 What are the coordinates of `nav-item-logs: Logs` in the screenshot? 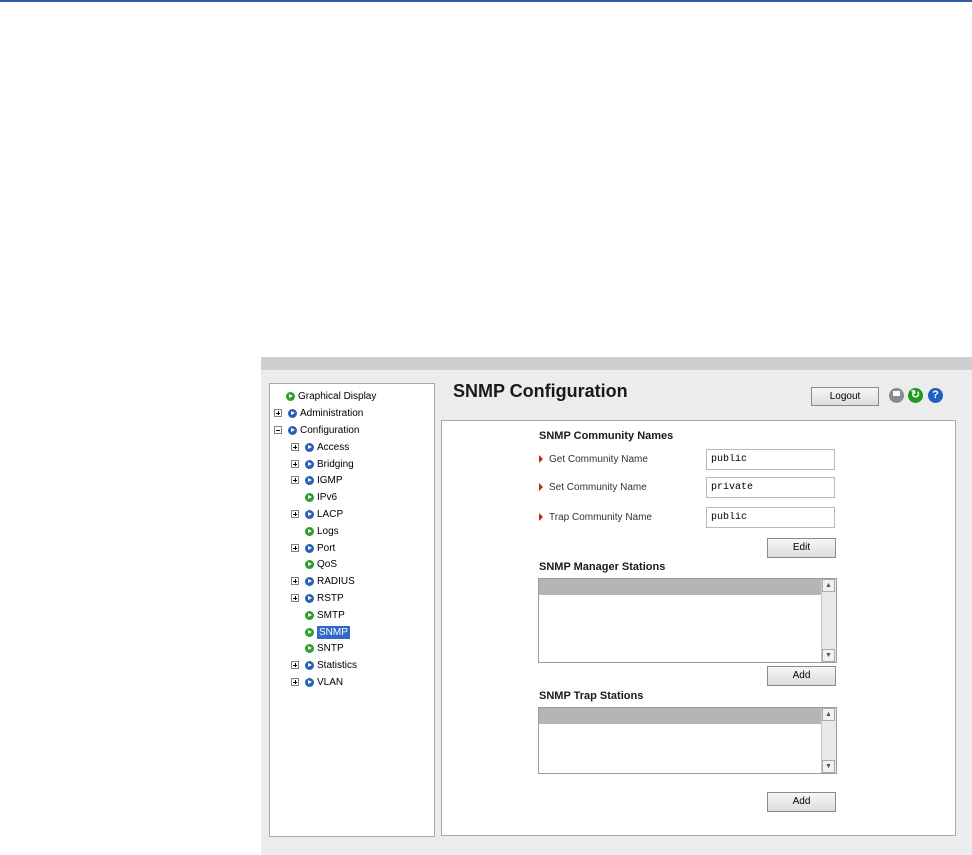 It's located at (322, 531).